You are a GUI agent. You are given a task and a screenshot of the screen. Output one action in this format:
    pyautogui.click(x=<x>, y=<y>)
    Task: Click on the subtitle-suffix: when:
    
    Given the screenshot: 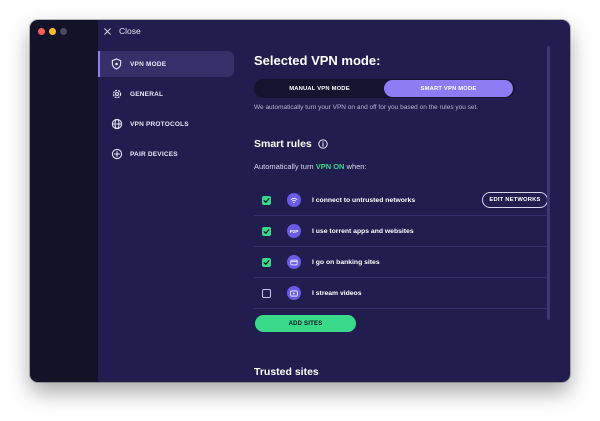 What is the action you would take?
    pyautogui.click(x=355, y=166)
    